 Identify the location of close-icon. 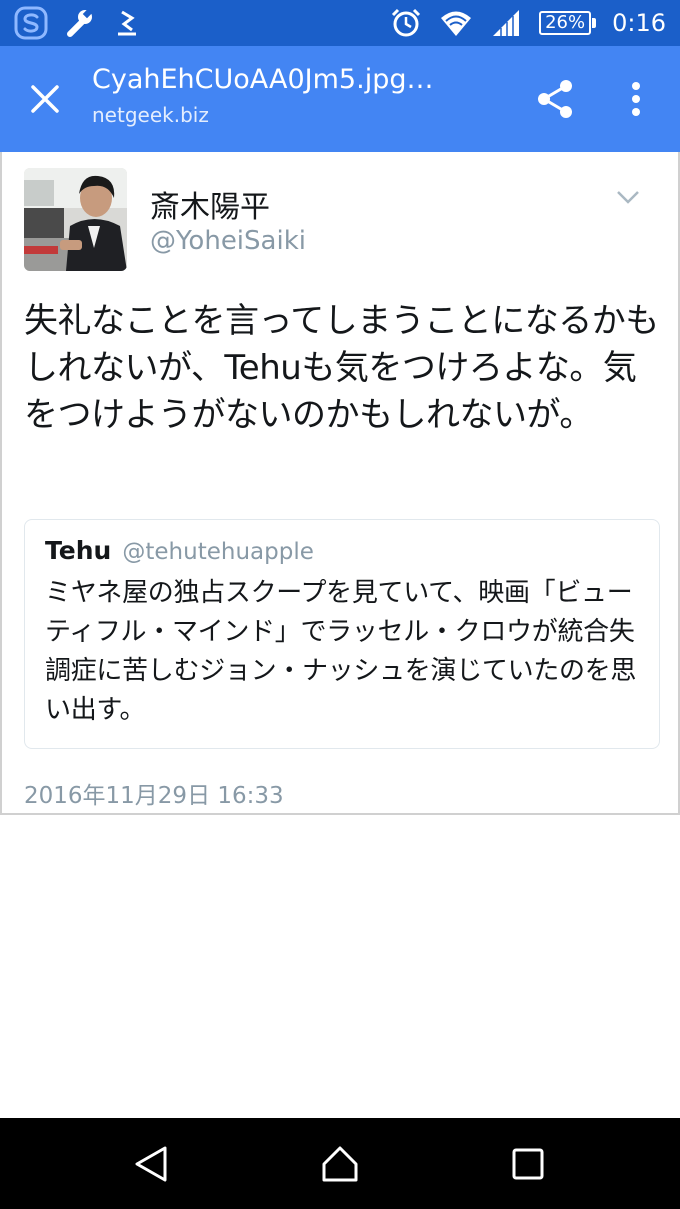
(45, 99).